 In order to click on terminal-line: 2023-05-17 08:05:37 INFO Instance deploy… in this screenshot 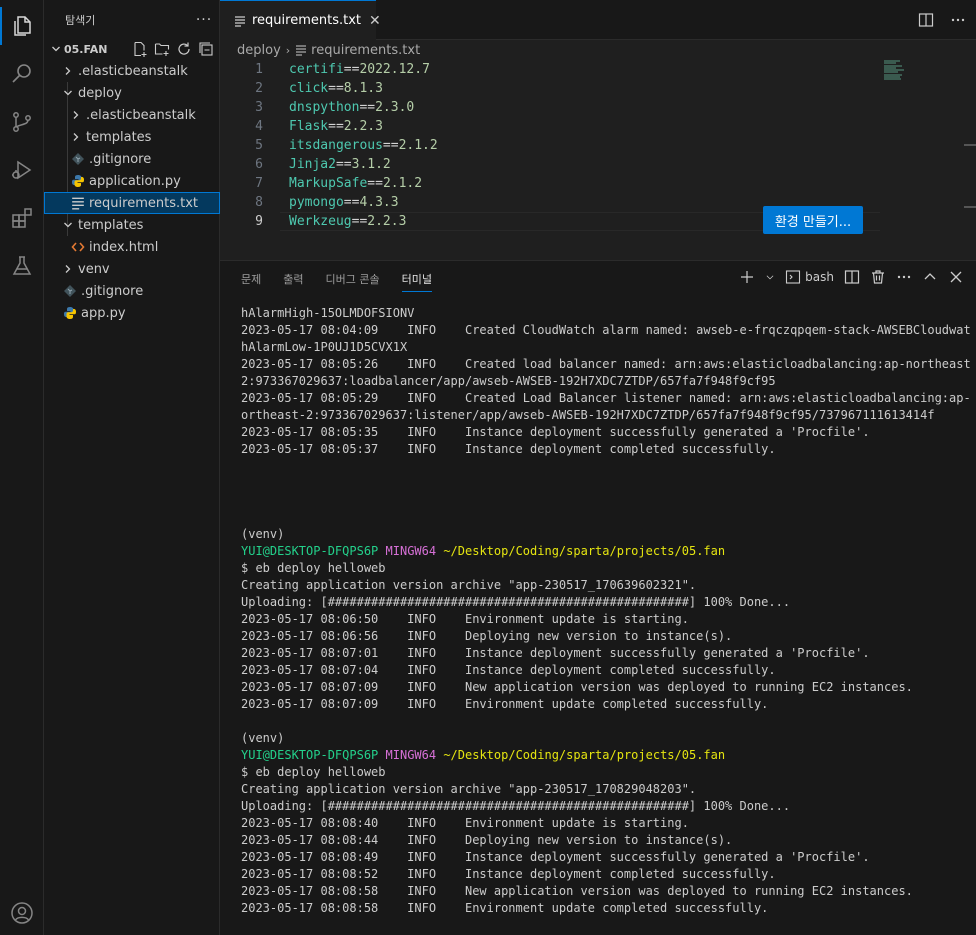, I will do `click(508, 449)`.